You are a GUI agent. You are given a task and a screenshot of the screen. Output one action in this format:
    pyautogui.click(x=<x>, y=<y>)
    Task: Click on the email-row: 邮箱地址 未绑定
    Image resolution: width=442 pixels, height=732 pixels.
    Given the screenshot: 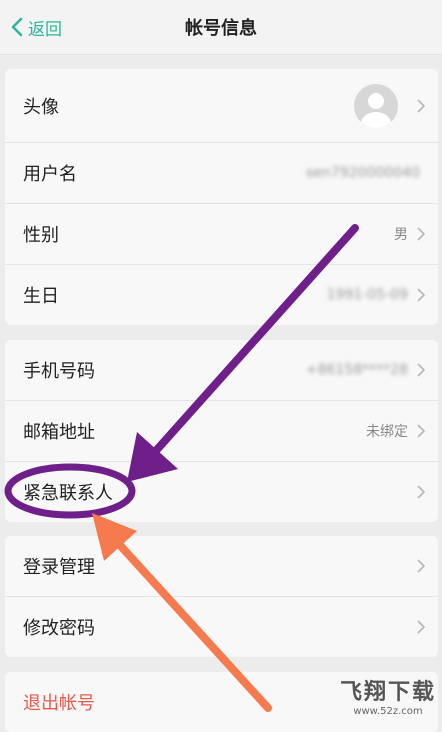 What is the action you would take?
    pyautogui.click(x=221, y=431)
    